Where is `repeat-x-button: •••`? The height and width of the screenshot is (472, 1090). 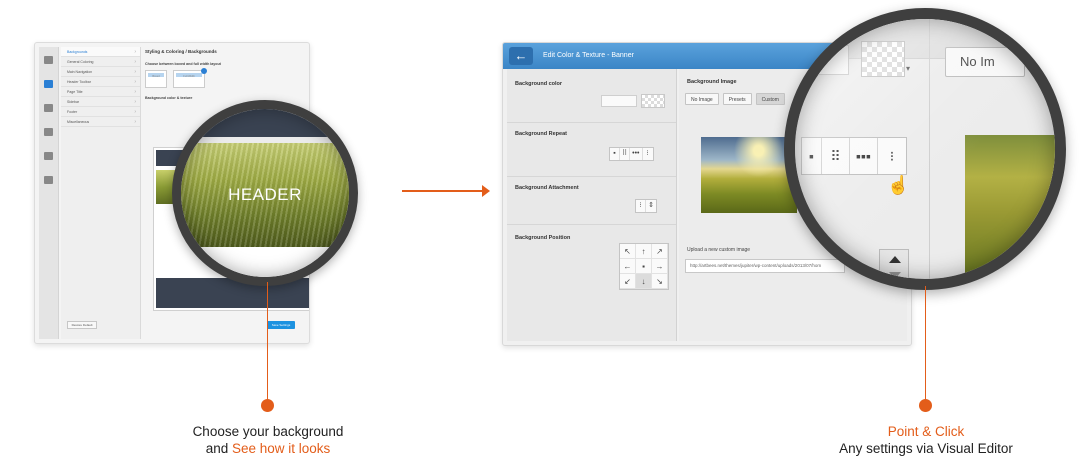 repeat-x-button: ••• is located at coordinates (636, 154).